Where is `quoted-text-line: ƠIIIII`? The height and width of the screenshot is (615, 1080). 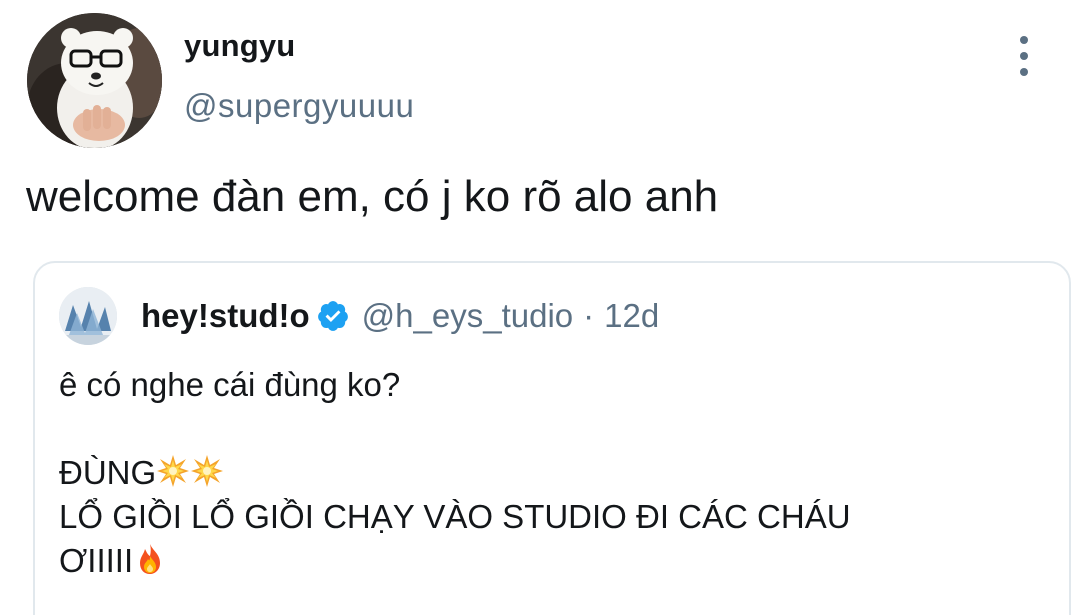
quoted-text-line: ƠIIIII is located at coordinates (455, 561).